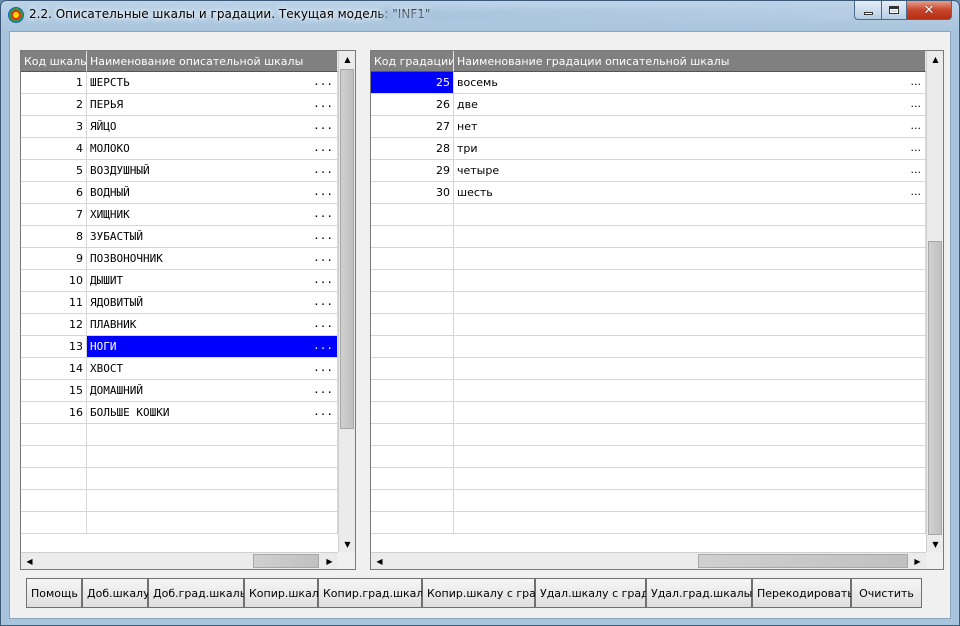 This screenshot has height=626, width=960. What do you see at coordinates (198, 593) in the screenshot?
I see `add-gradation-button: Доб.град.шкалы` at bounding box center [198, 593].